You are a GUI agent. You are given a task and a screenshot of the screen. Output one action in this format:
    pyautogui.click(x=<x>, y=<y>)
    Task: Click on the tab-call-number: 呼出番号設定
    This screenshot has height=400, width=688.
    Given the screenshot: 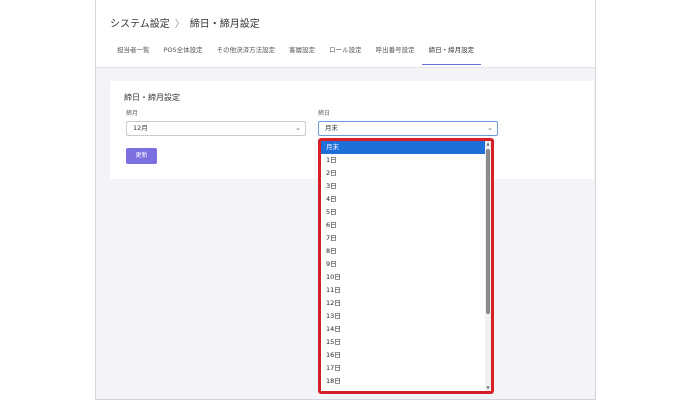 What is the action you would take?
    pyautogui.click(x=395, y=54)
    